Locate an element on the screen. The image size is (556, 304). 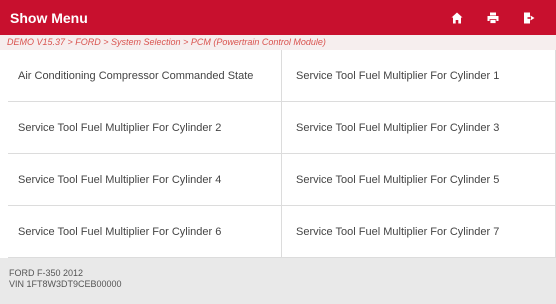
print-icon is located at coordinates (493, 18).